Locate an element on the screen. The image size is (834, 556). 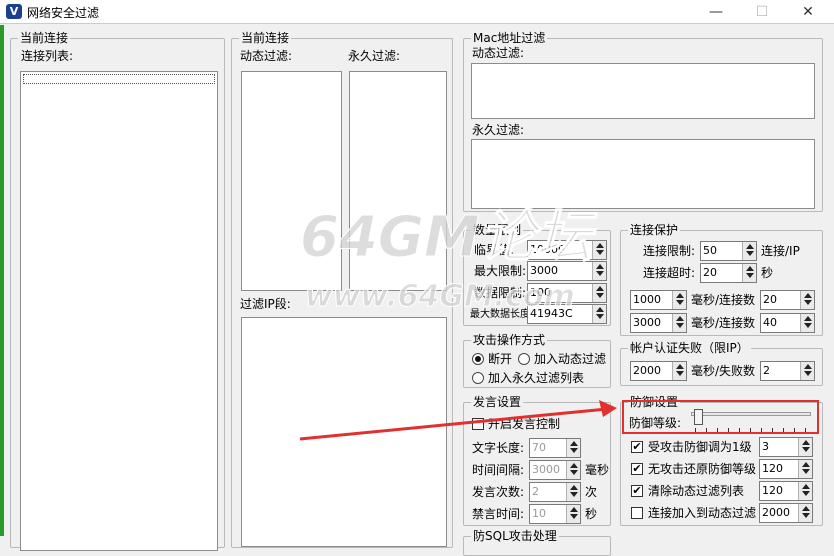
arrow-head is located at coordinates (608, 408).